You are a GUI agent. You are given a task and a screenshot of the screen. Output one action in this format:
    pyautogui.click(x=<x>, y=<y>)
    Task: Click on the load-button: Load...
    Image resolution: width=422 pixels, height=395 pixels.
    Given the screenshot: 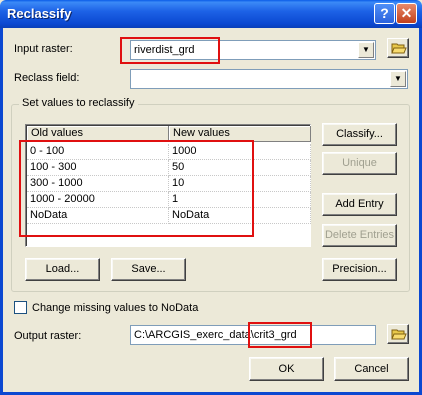 What is the action you would take?
    pyautogui.click(x=62, y=269)
    